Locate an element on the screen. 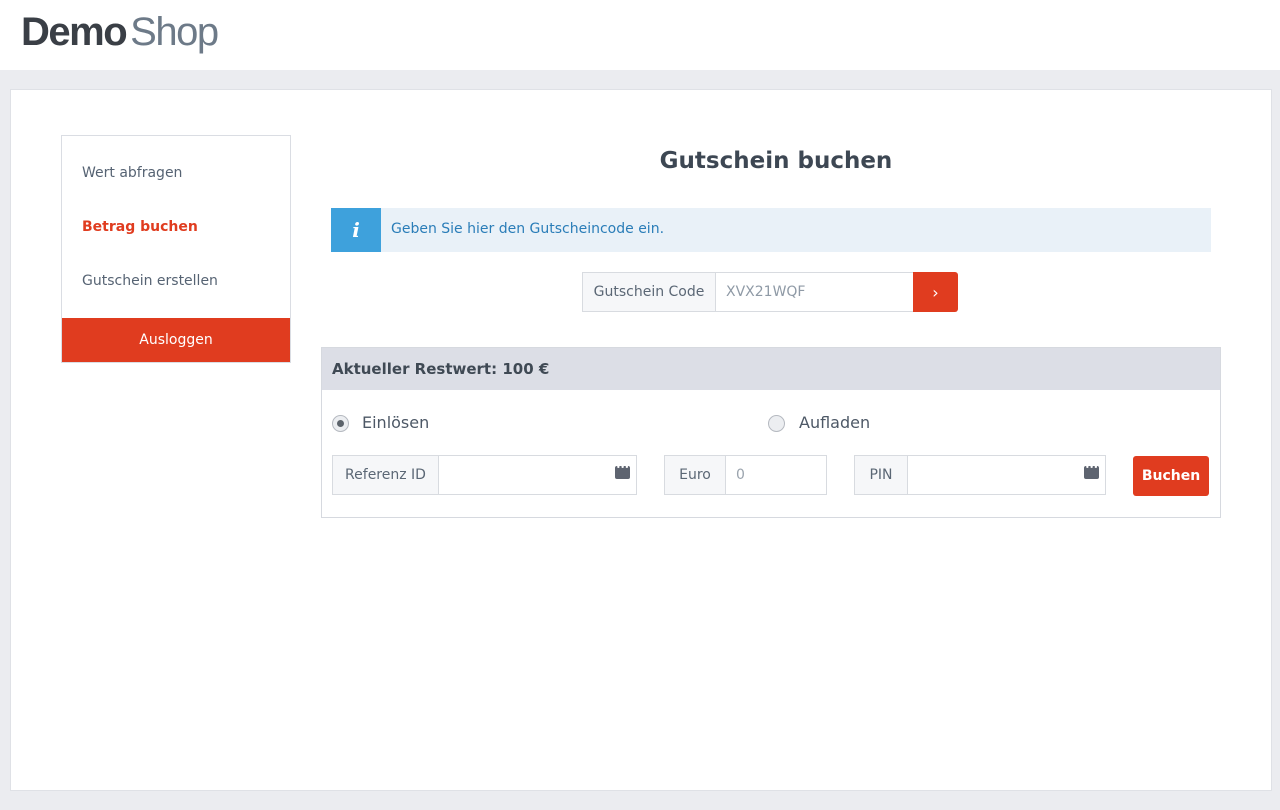 The width and height of the screenshot is (1280, 810). book-button: Buchen is located at coordinates (1171, 476).